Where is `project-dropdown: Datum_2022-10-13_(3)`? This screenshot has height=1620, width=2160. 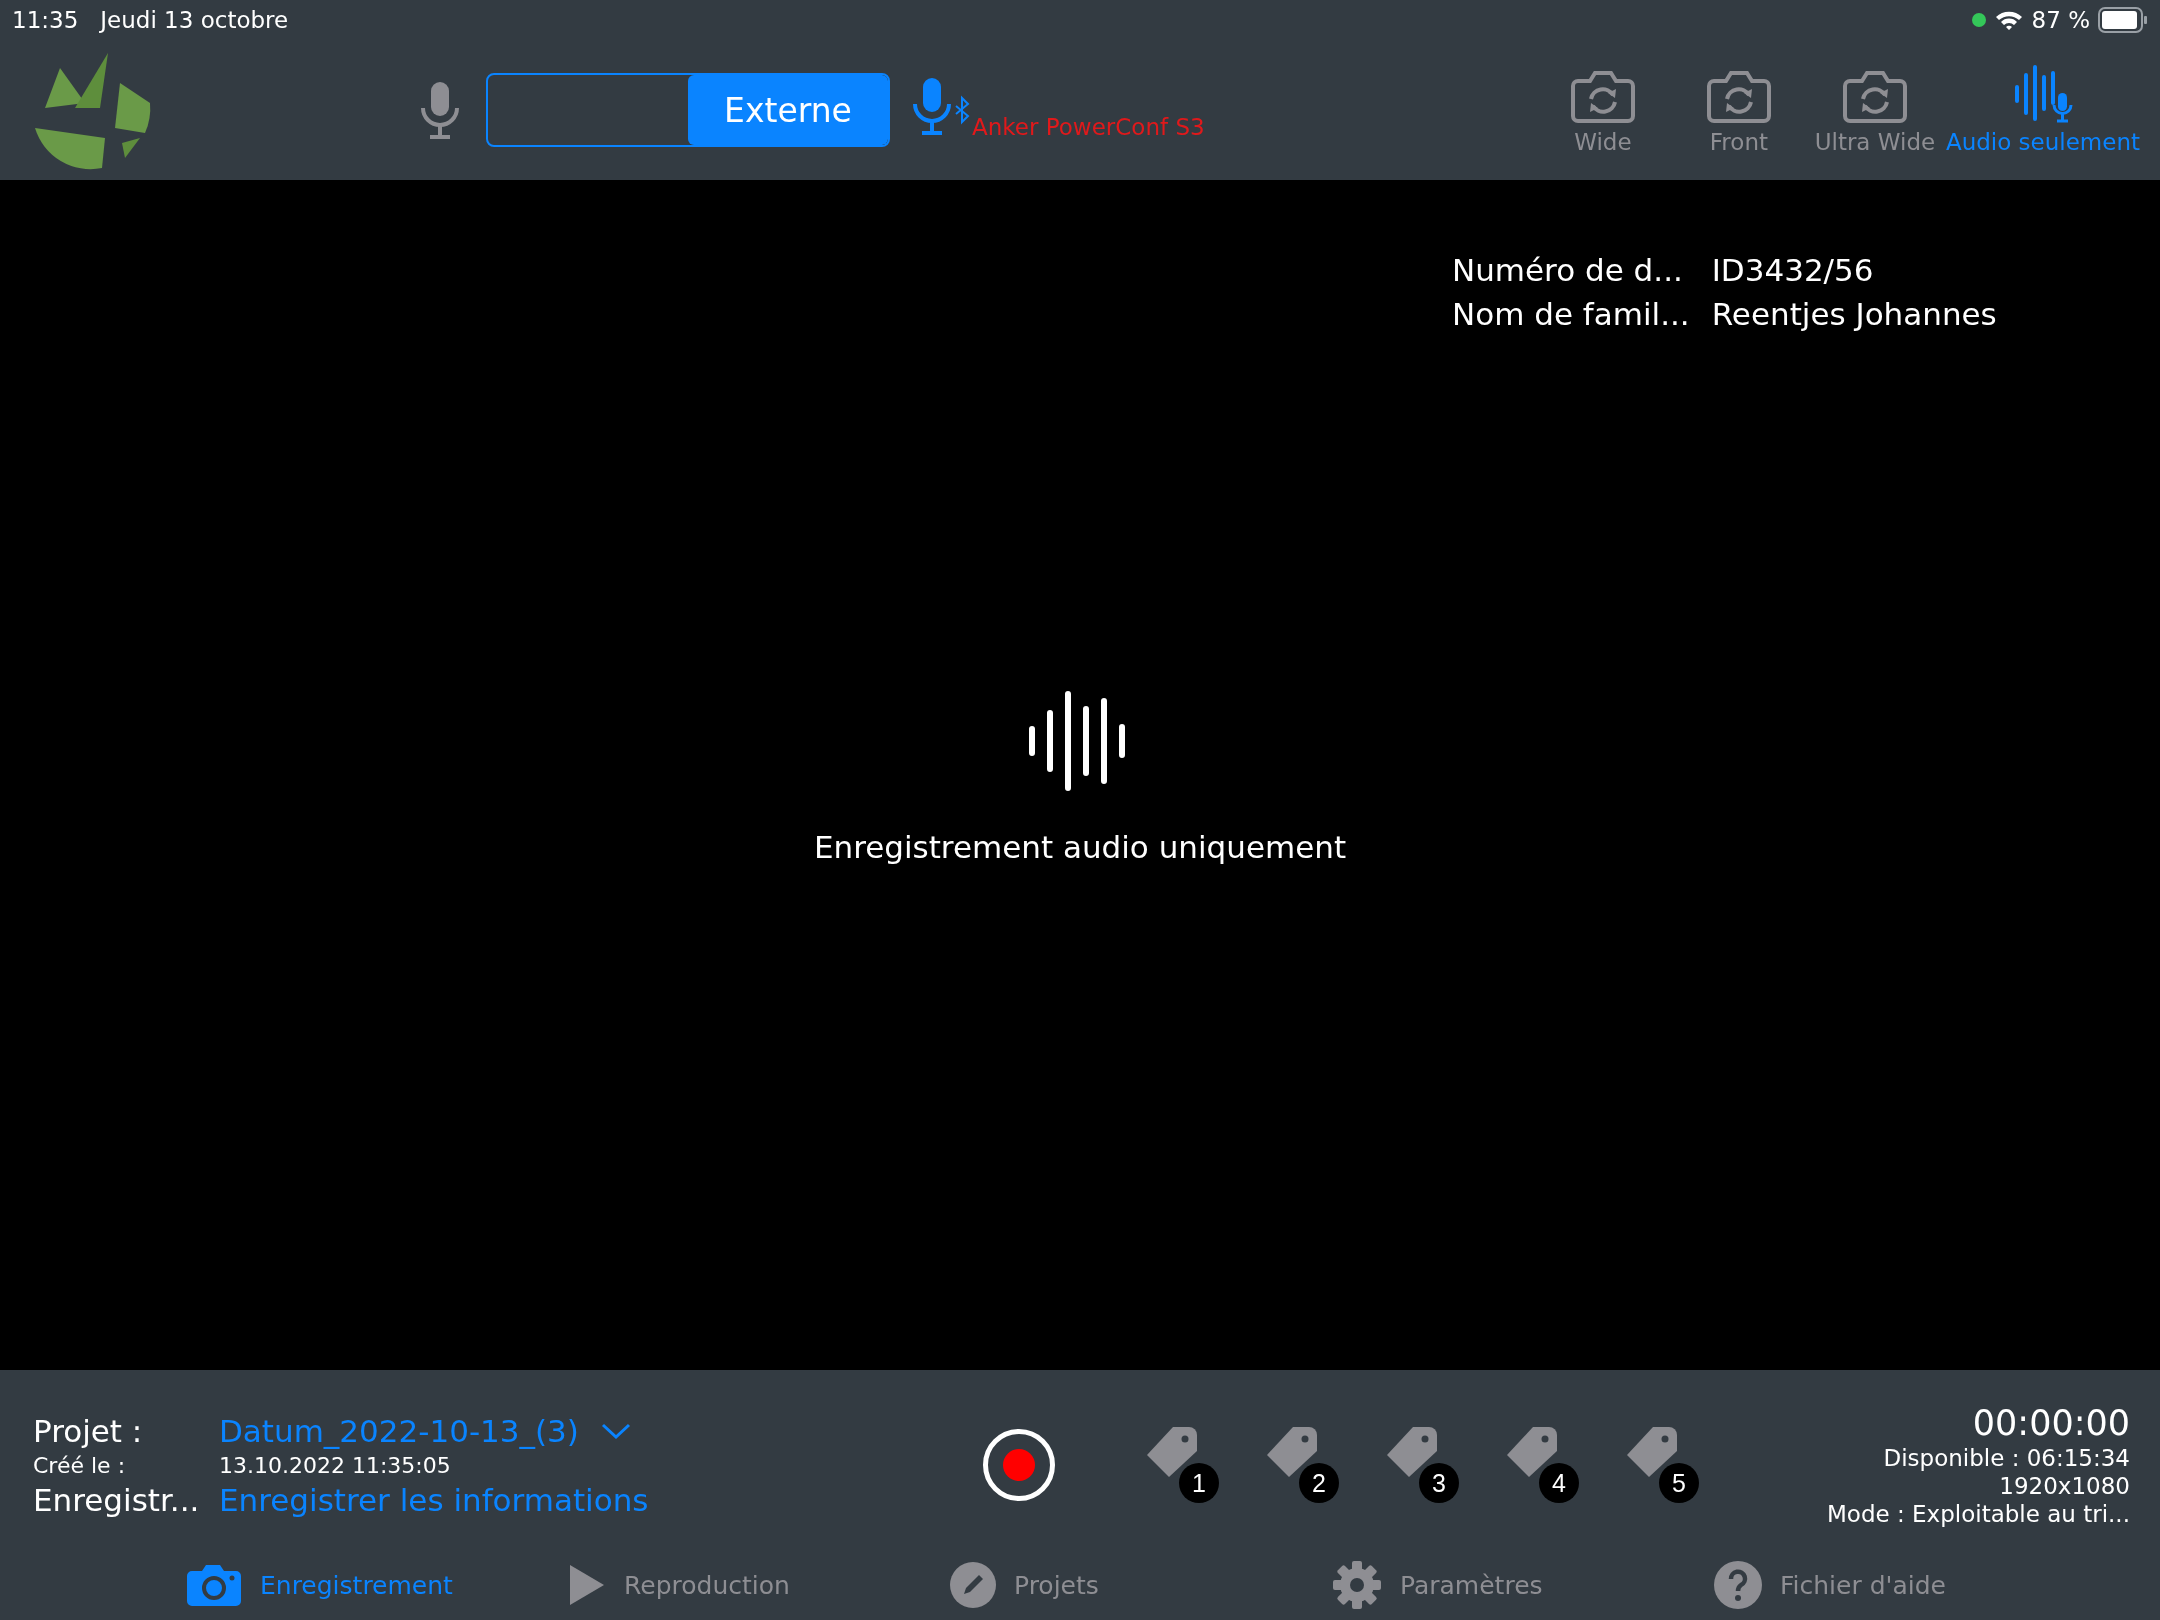
project-dropdown: Datum_2022-10-13_(3) is located at coordinates (425, 1430).